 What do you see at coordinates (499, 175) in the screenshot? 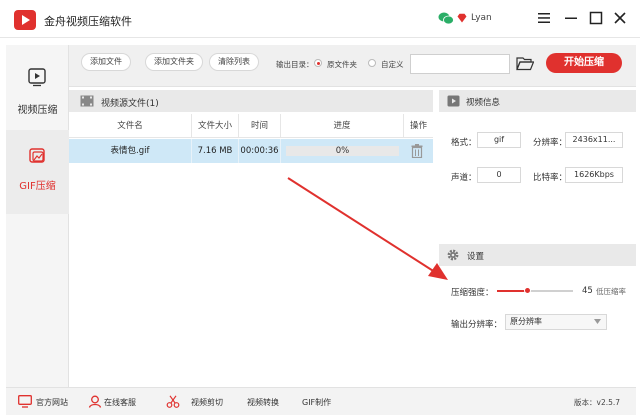
I see `channel-value: 0` at bounding box center [499, 175].